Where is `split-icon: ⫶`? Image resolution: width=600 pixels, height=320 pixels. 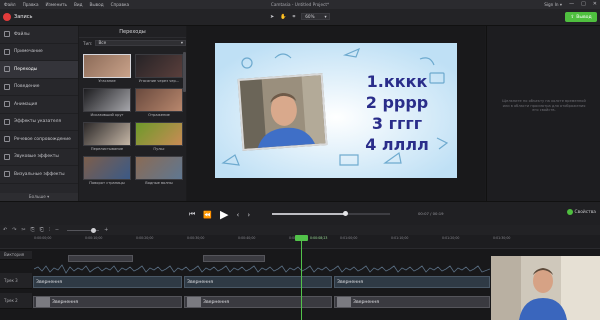
split-icon: ⫶ is located at coordinates (49, 230).